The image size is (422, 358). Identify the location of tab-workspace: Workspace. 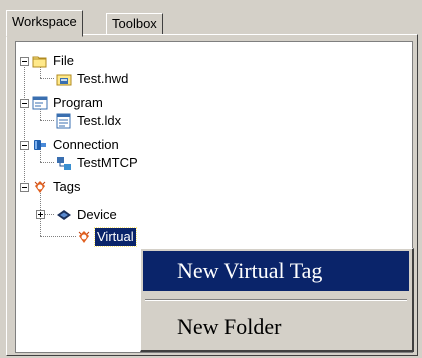
(44, 23).